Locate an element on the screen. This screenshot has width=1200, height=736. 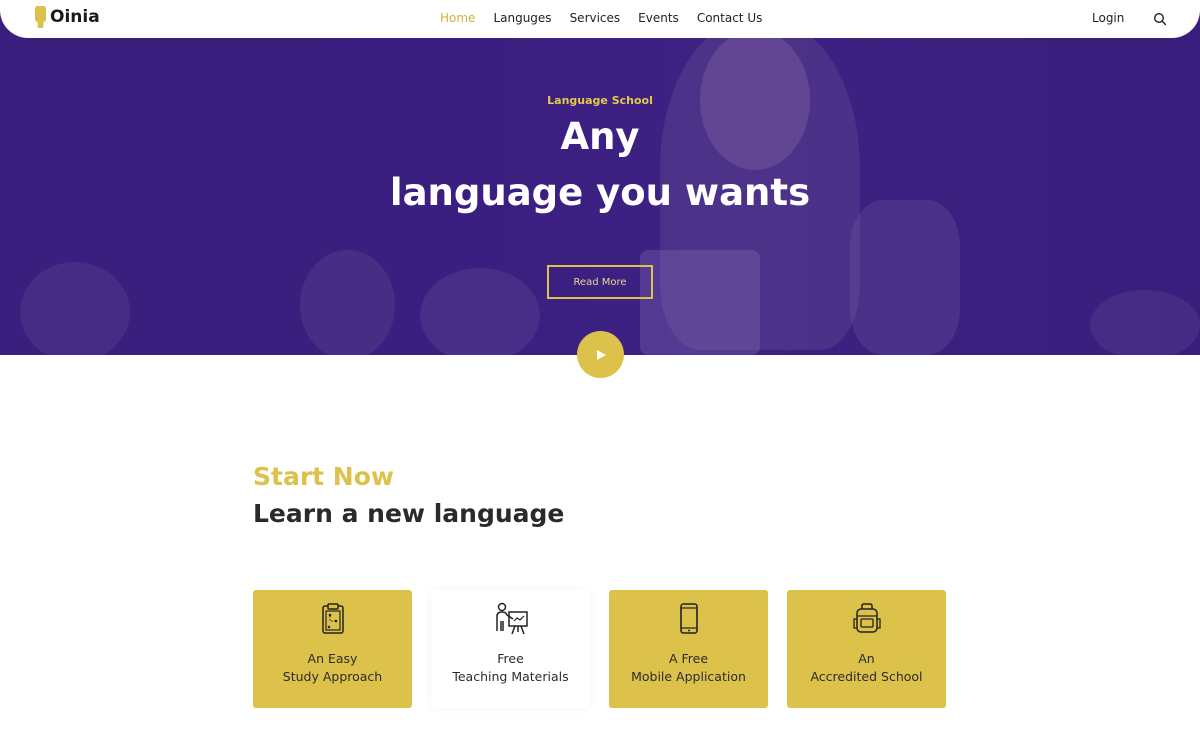
play-icon is located at coordinates (601, 354).